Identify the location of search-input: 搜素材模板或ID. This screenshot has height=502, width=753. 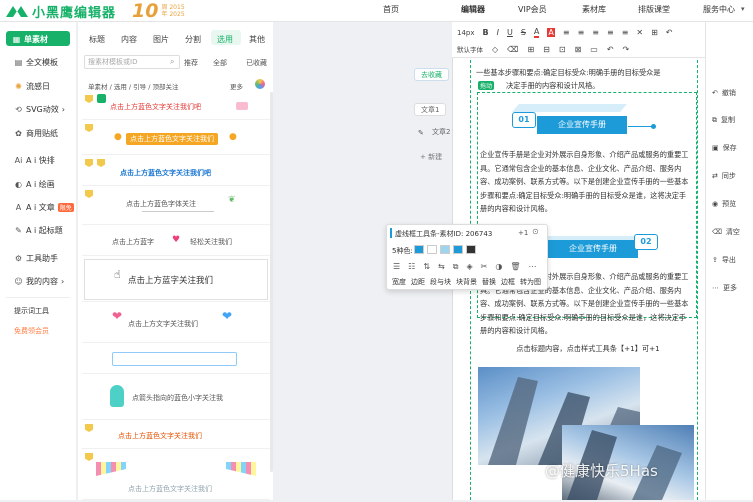
(132, 62).